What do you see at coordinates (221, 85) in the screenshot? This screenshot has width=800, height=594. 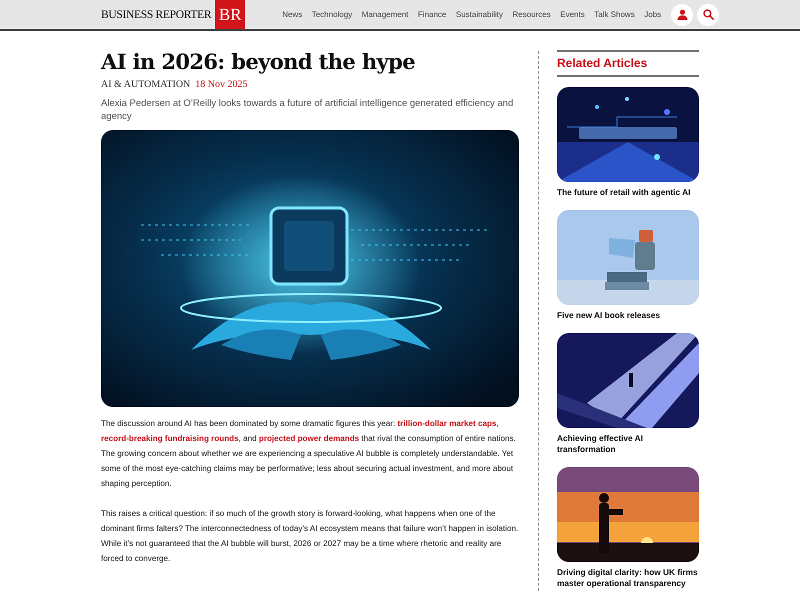 I see `publish-date: 18 Nov 2025` at bounding box center [221, 85].